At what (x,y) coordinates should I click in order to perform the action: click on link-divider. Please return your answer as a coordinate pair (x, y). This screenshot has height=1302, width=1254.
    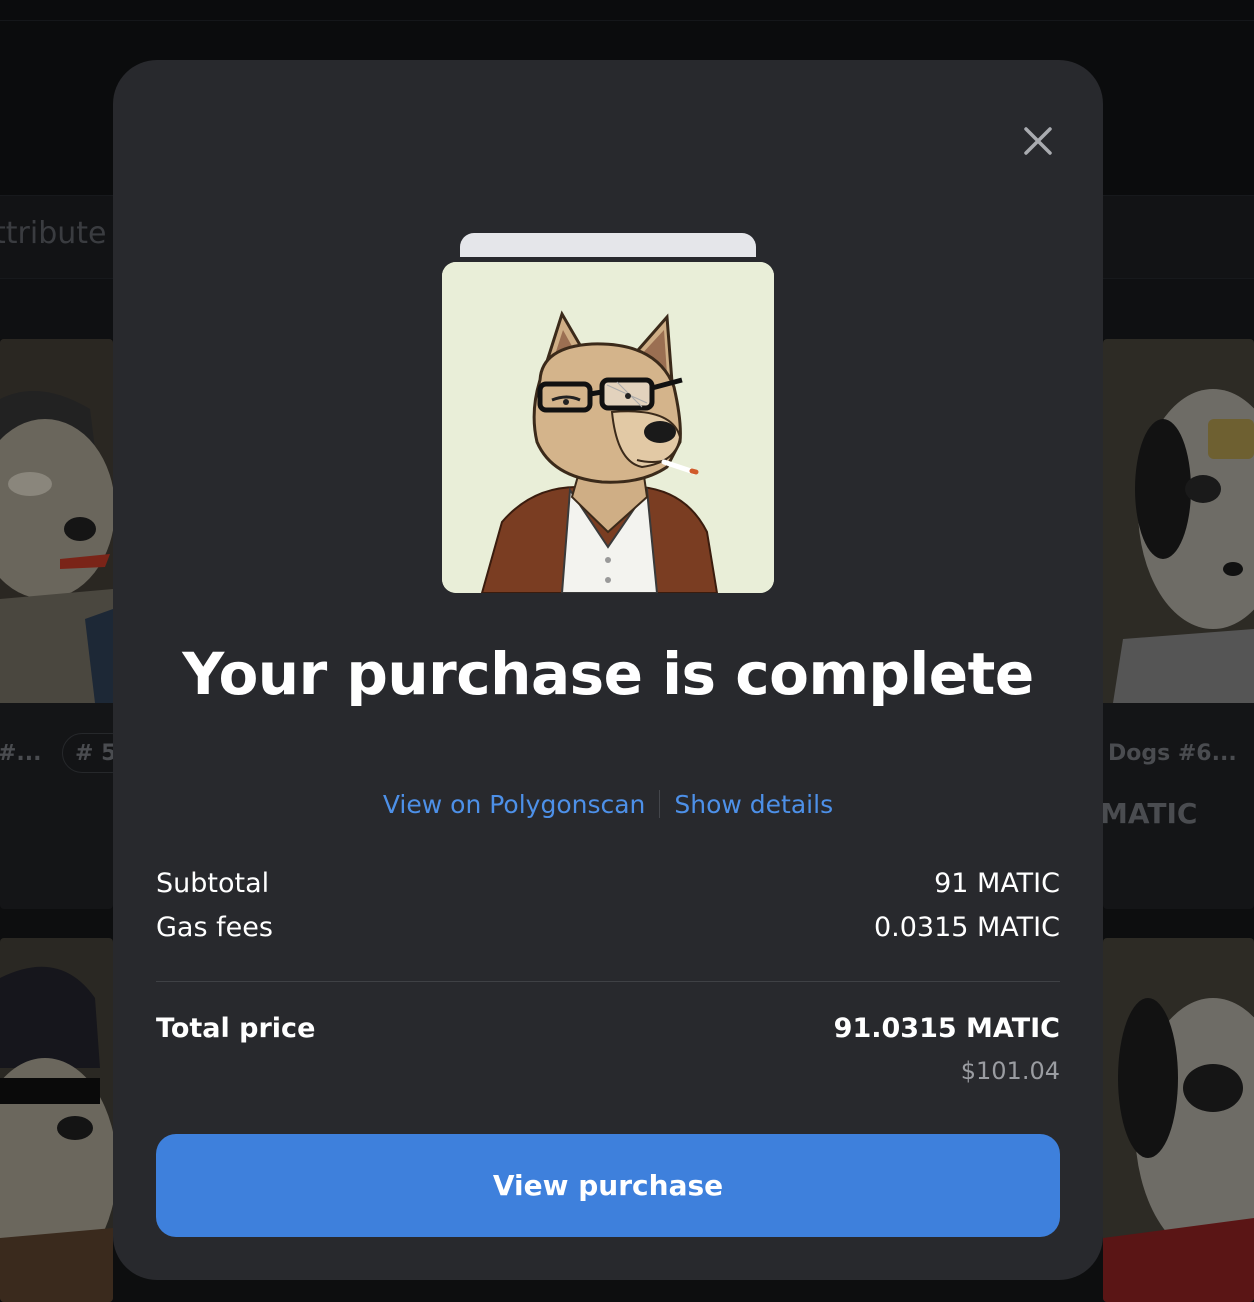
    Looking at the image, I should click on (660, 804).